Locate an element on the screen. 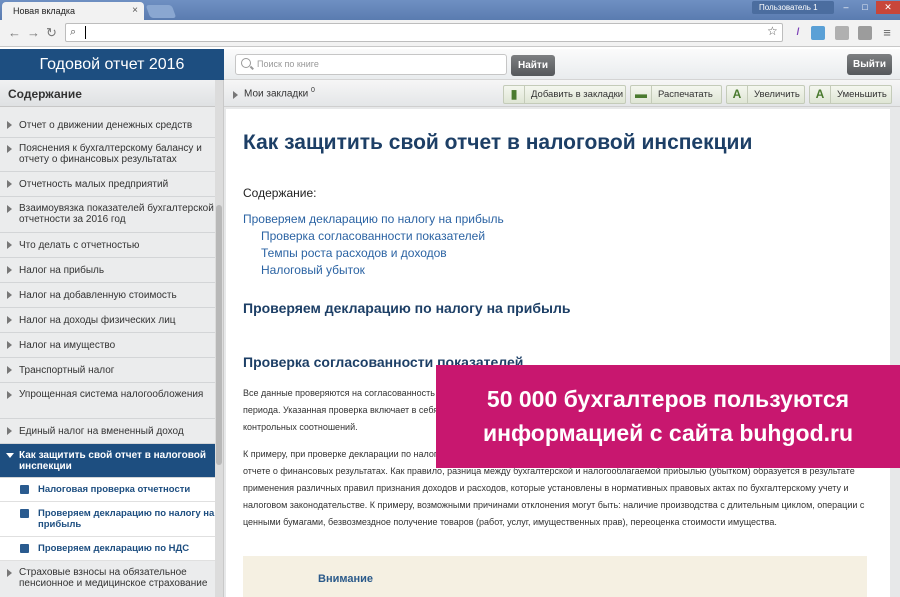 The image size is (900, 597). browser-toolbar: ← → ↻ ⌕ ☆ / ≡ is located at coordinates (450, 33).